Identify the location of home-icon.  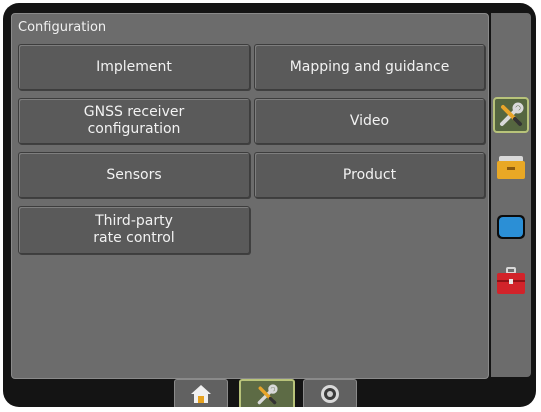
(201, 394).